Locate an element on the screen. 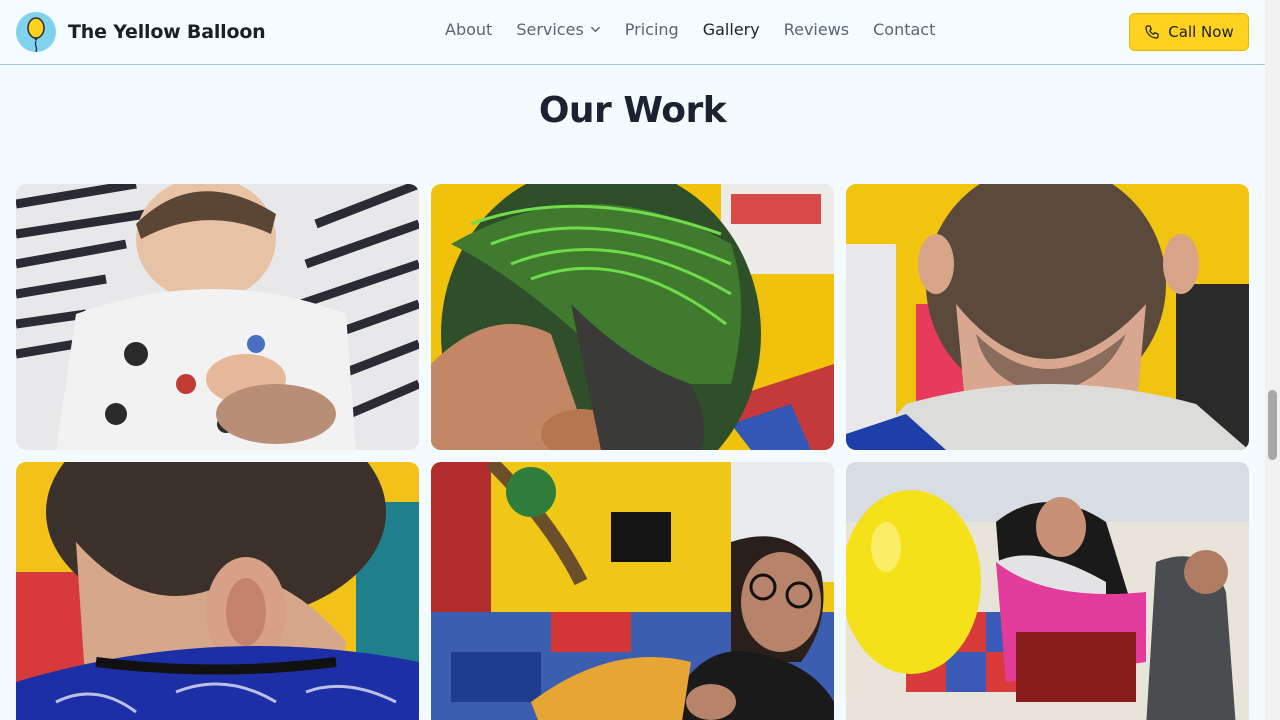 The height and width of the screenshot is (720, 1280). nav-contact: Contact is located at coordinates (904, 29).